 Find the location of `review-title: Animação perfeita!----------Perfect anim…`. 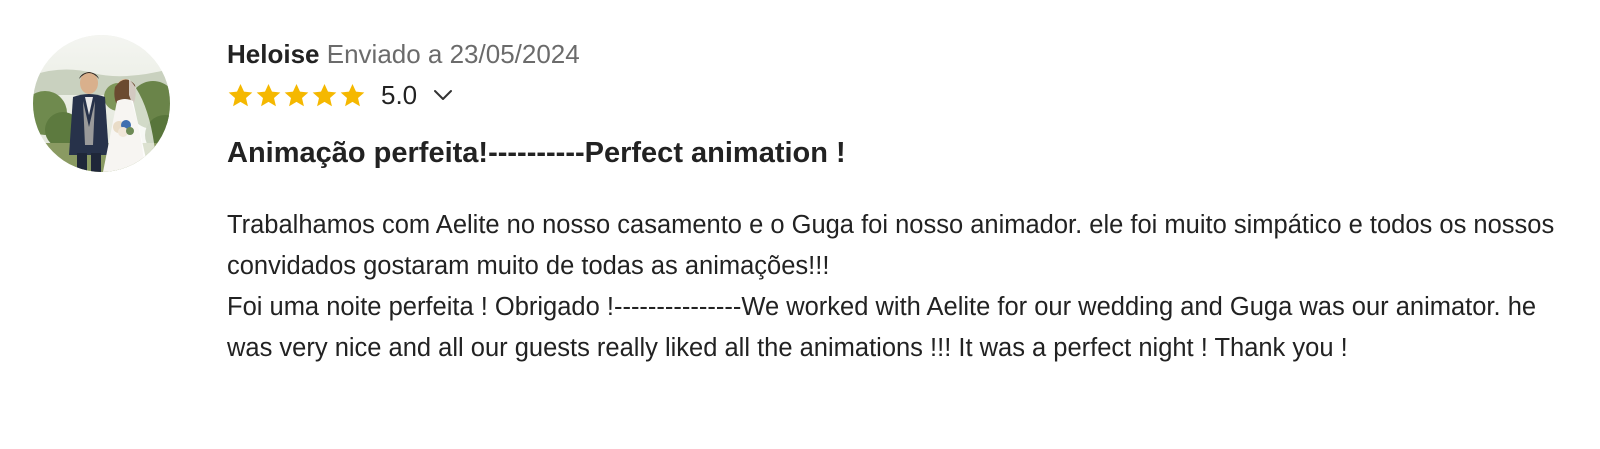

review-title: Animação perfeita!----------Perfect anim… is located at coordinates (536, 153).